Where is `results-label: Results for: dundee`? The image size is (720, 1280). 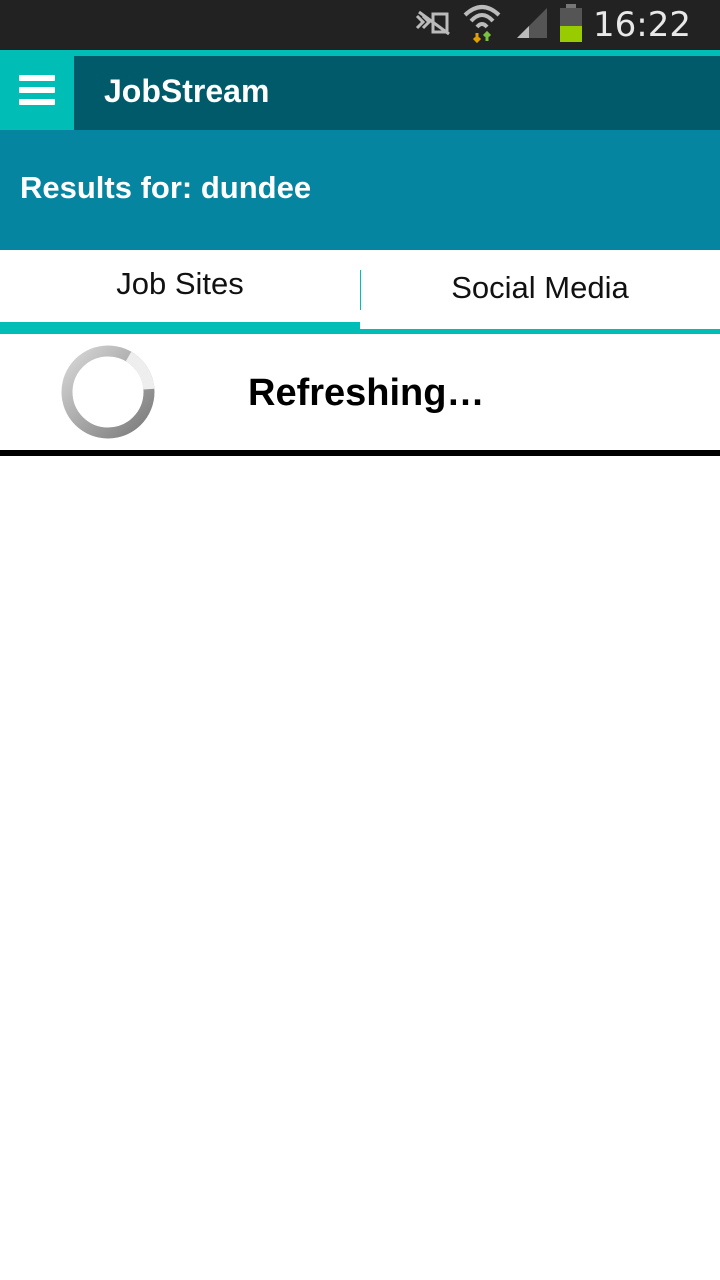 results-label: Results for: dundee is located at coordinates (166, 187).